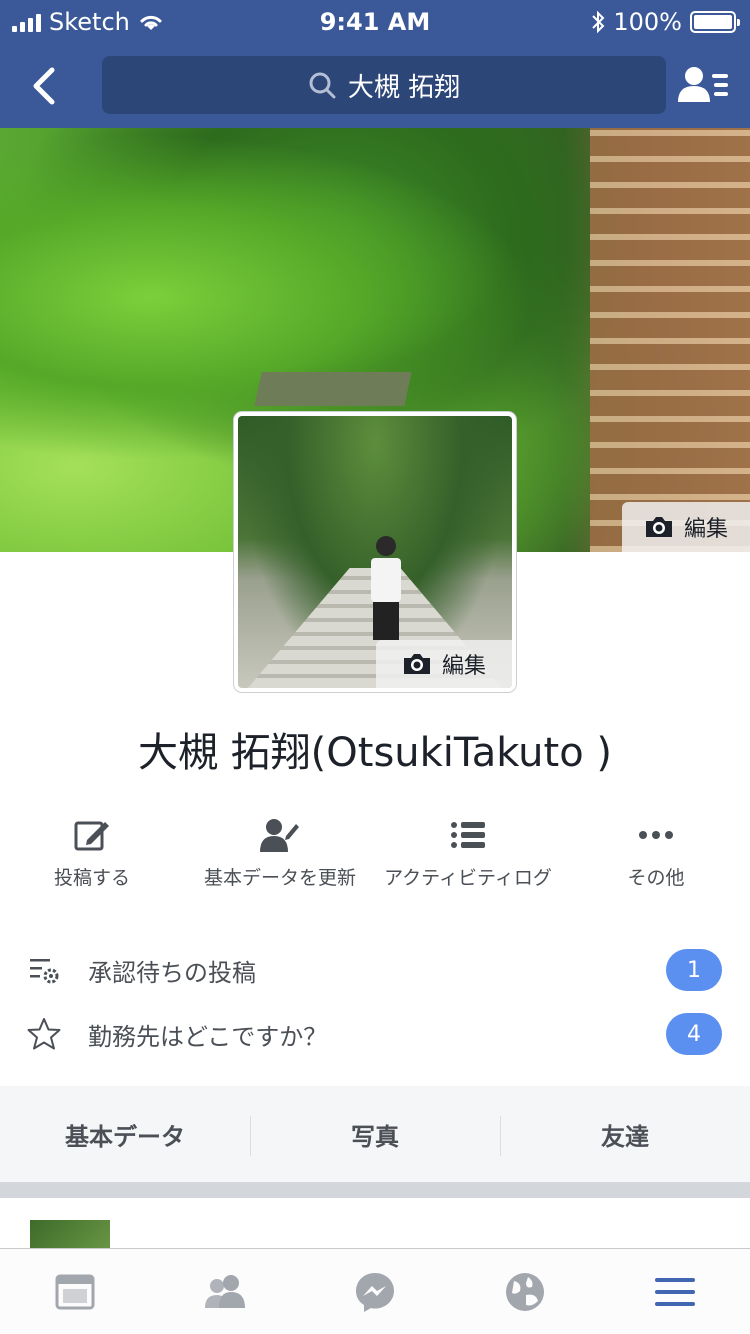 The height and width of the screenshot is (1334, 750). What do you see at coordinates (279, 878) in the screenshot?
I see `action-update-info-label: 基本データを更新` at bounding box center [279, 878].